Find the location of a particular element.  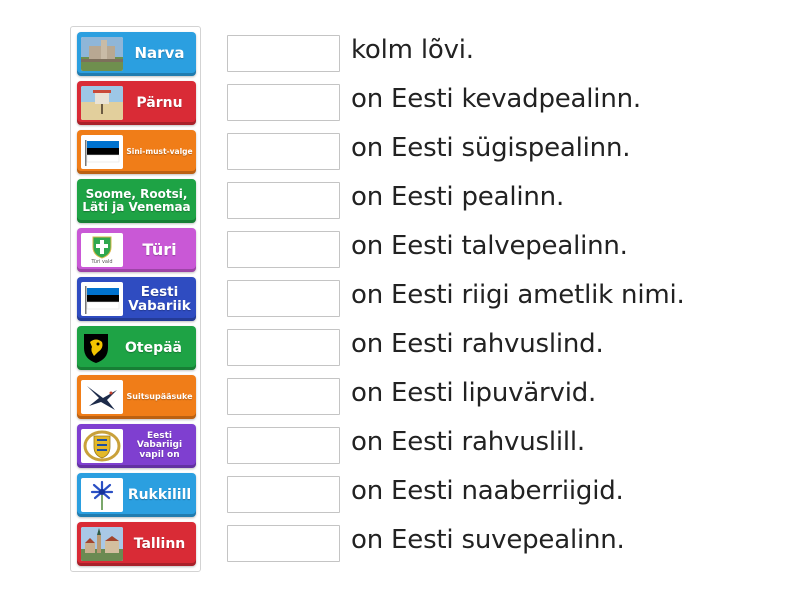

tile-label: Tallinn is located at coordinates (159, 543).